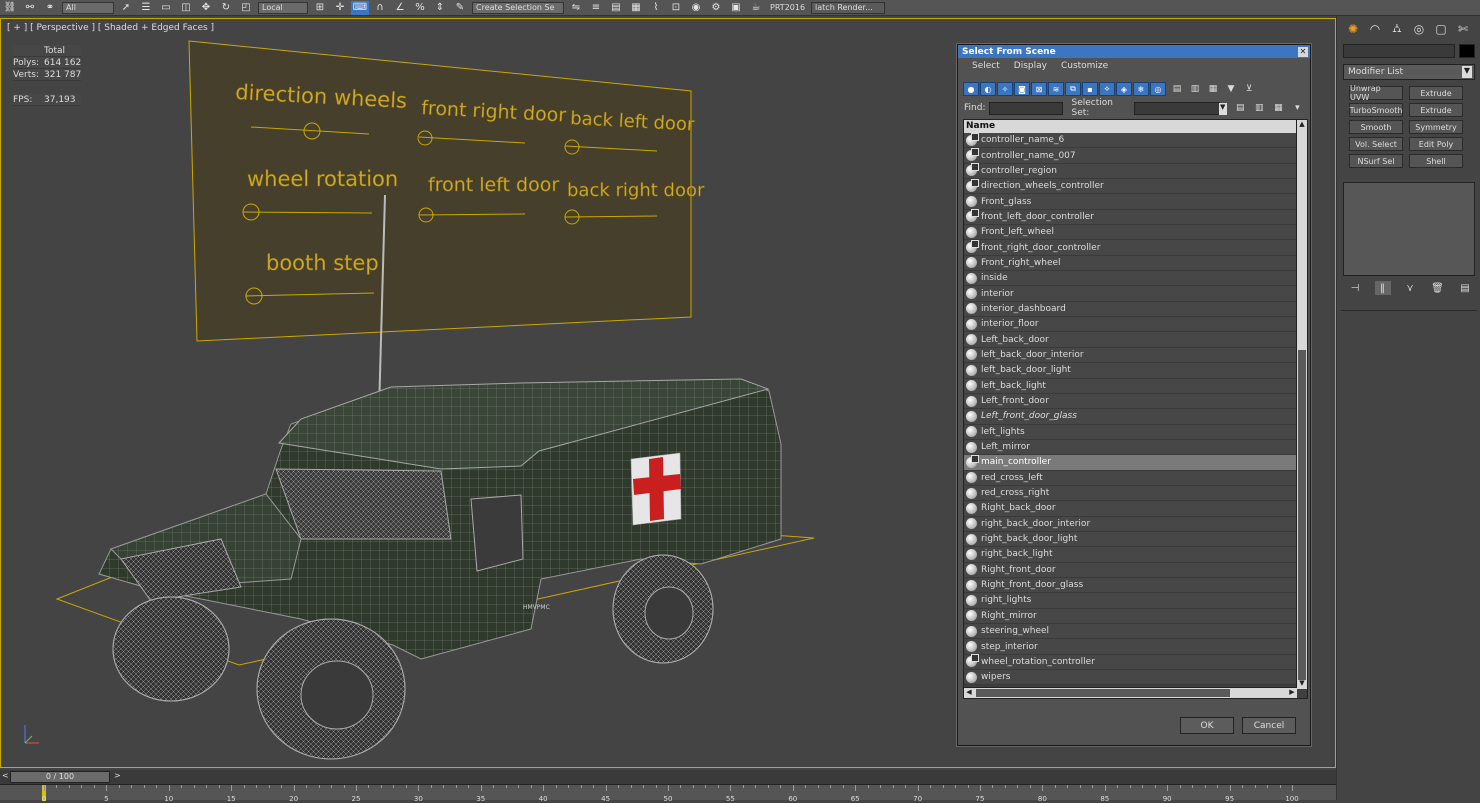 The image size is (1480, 803). What do you see at coordinates (576, 8) in the screenshot?
I see `mirror-icon: ⇋` at bounding box center [576, 8].